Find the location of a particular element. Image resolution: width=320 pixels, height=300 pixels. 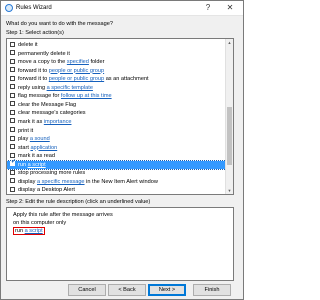

action-item: play a sound is located at coordinates (116, 139).